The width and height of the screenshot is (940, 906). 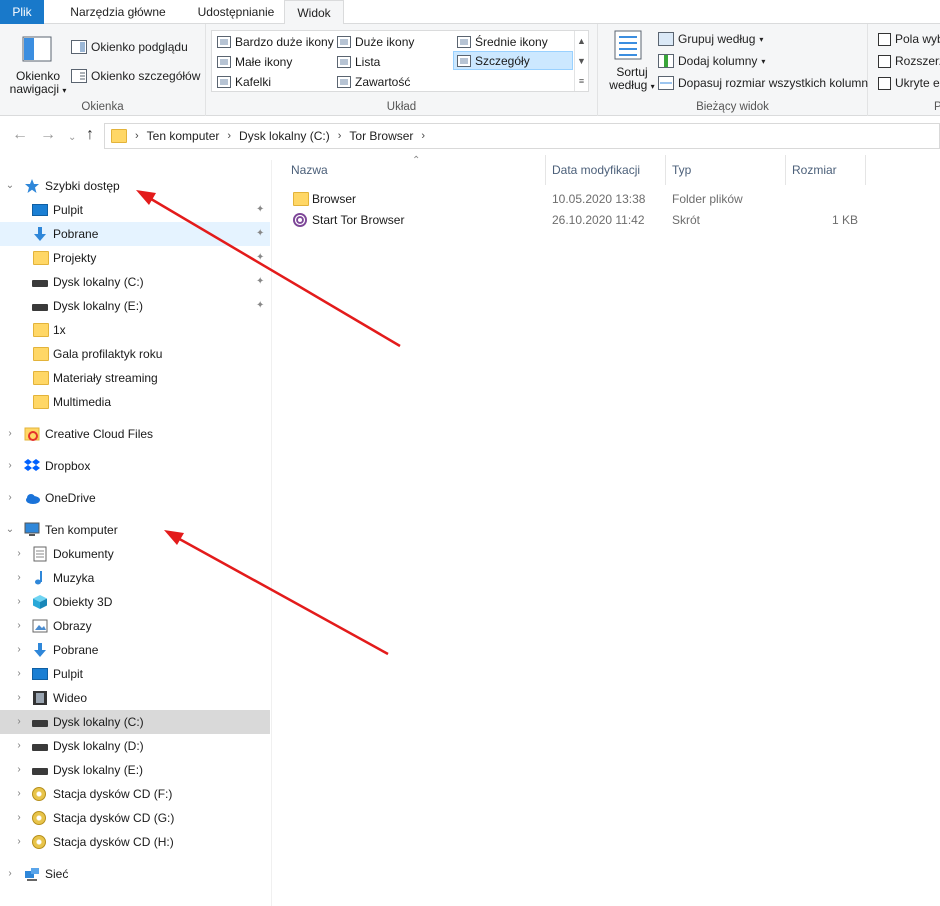 I want to click on nav-pc-videos: › Wideo, so click(x=135, y=698).